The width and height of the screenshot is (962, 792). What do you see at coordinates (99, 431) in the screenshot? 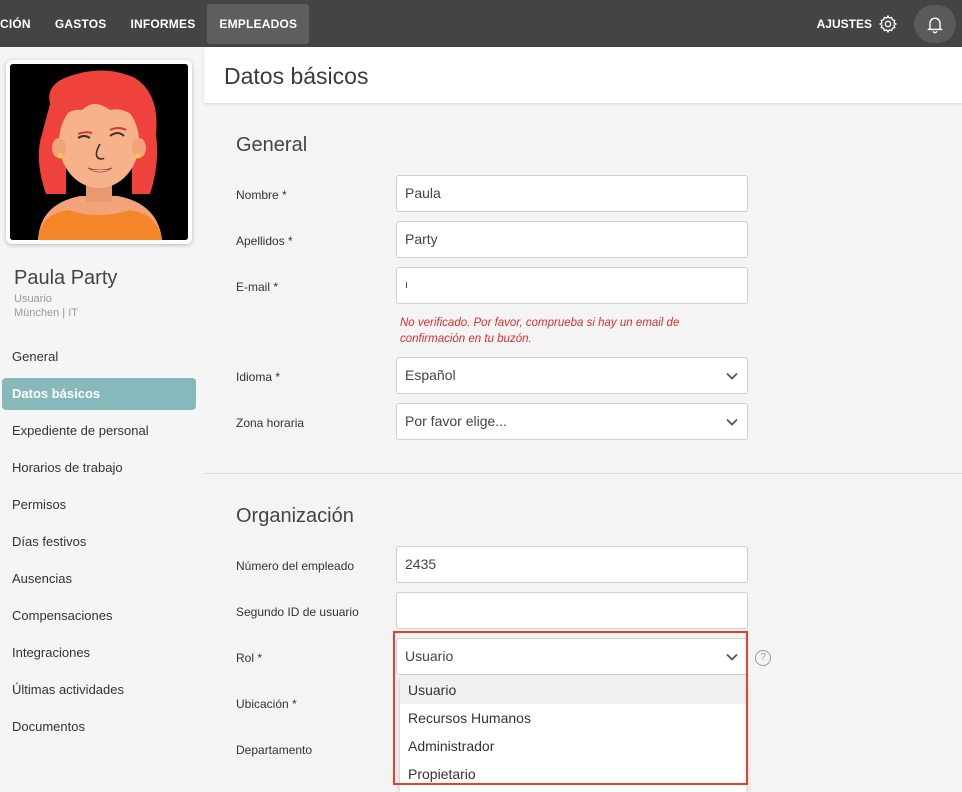
I see `sidebar-item-expediente: Expediente de personal` at bounding box center [99, 431].